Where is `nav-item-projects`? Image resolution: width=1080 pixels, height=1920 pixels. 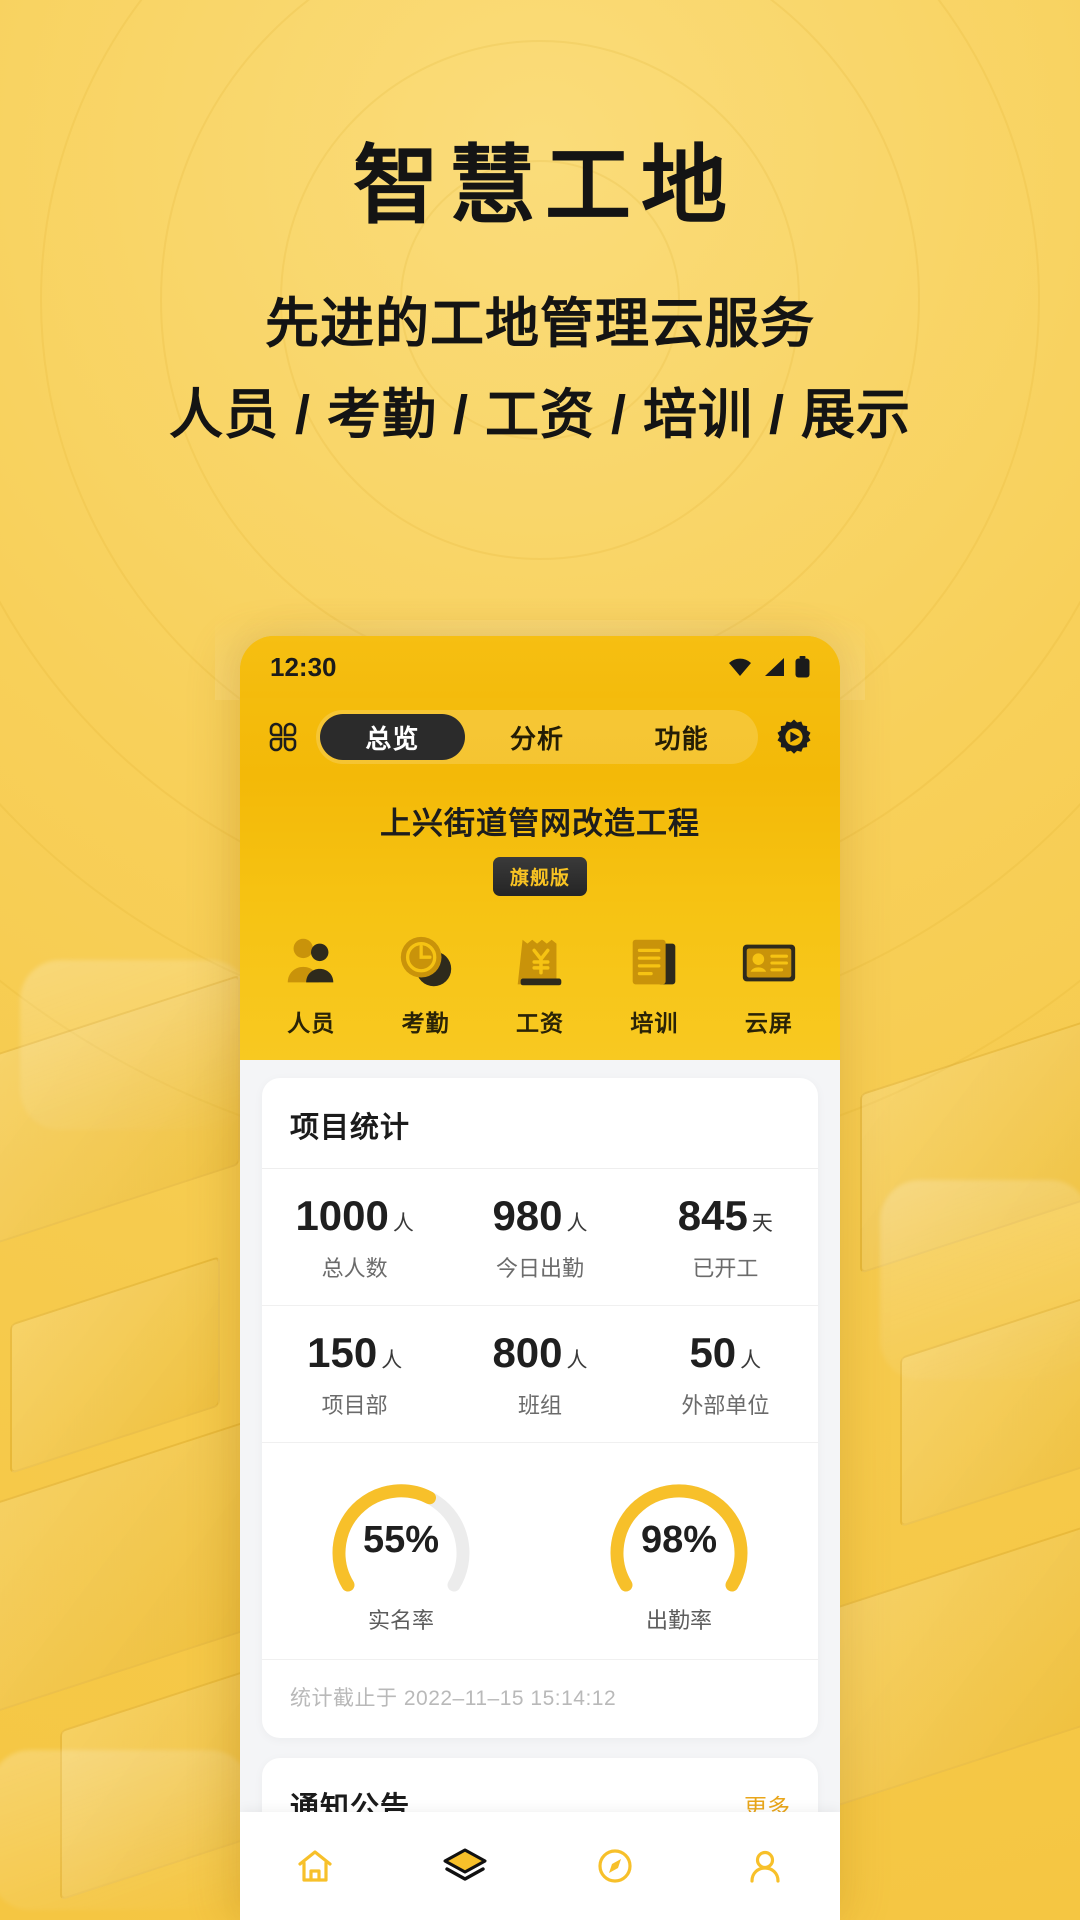
nav-item-projects is located at coordinates (465, 1866).